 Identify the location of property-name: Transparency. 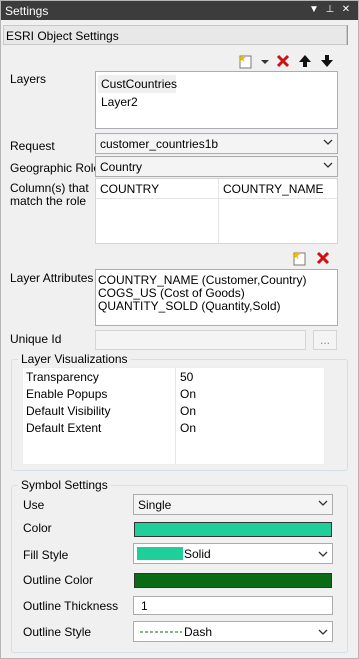
(62, 377).